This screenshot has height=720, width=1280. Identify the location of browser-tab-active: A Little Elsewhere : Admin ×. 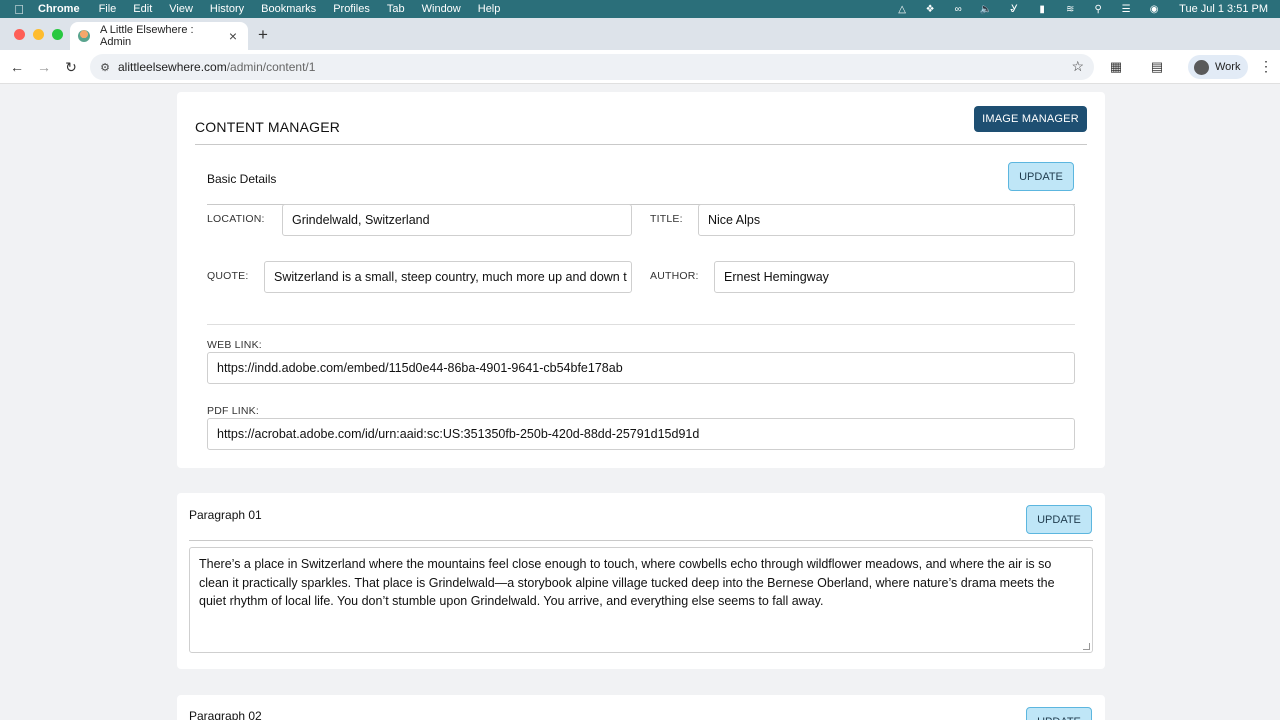
(159, 36).